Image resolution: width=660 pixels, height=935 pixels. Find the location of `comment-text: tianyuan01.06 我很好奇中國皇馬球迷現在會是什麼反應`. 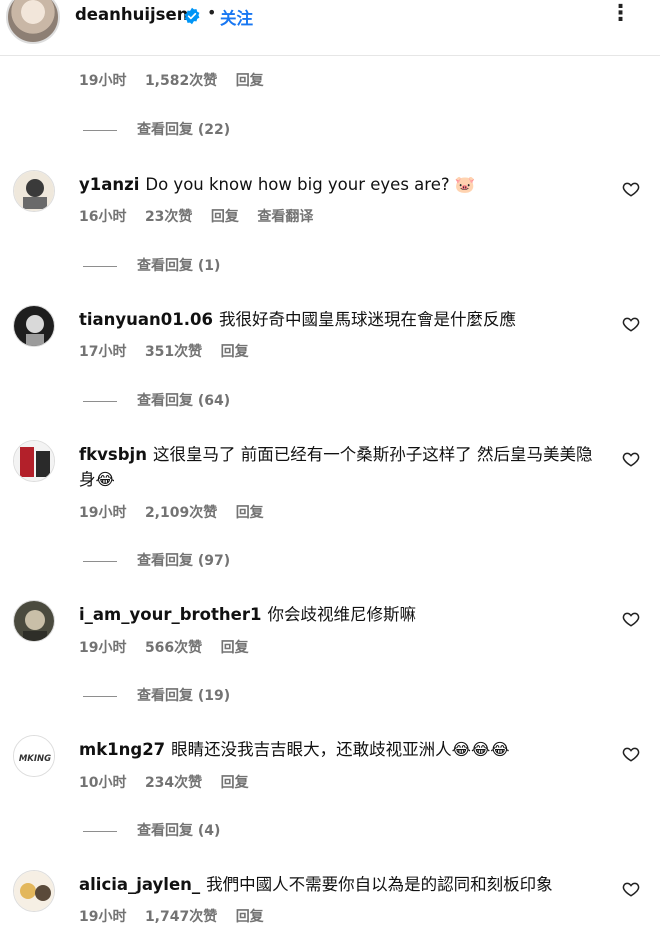

comment-text: tianyuan01.06 我很好奇中國皇馬球迷現在會是什麼反應 is located at coordinates (336, 319).